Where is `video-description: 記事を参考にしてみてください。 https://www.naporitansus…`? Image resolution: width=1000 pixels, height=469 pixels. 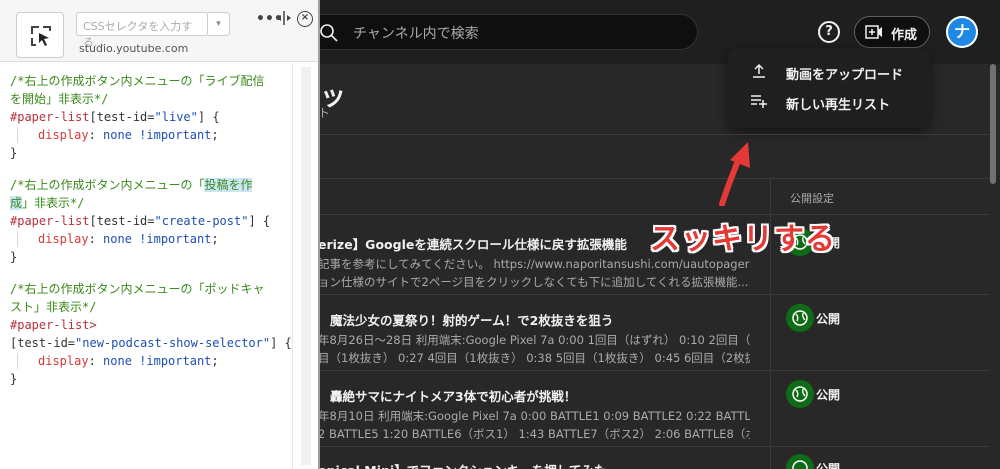
video-description: 記事を参考にしてみてください。 https://www.naporitansus… is located at coordinates (534, 264).